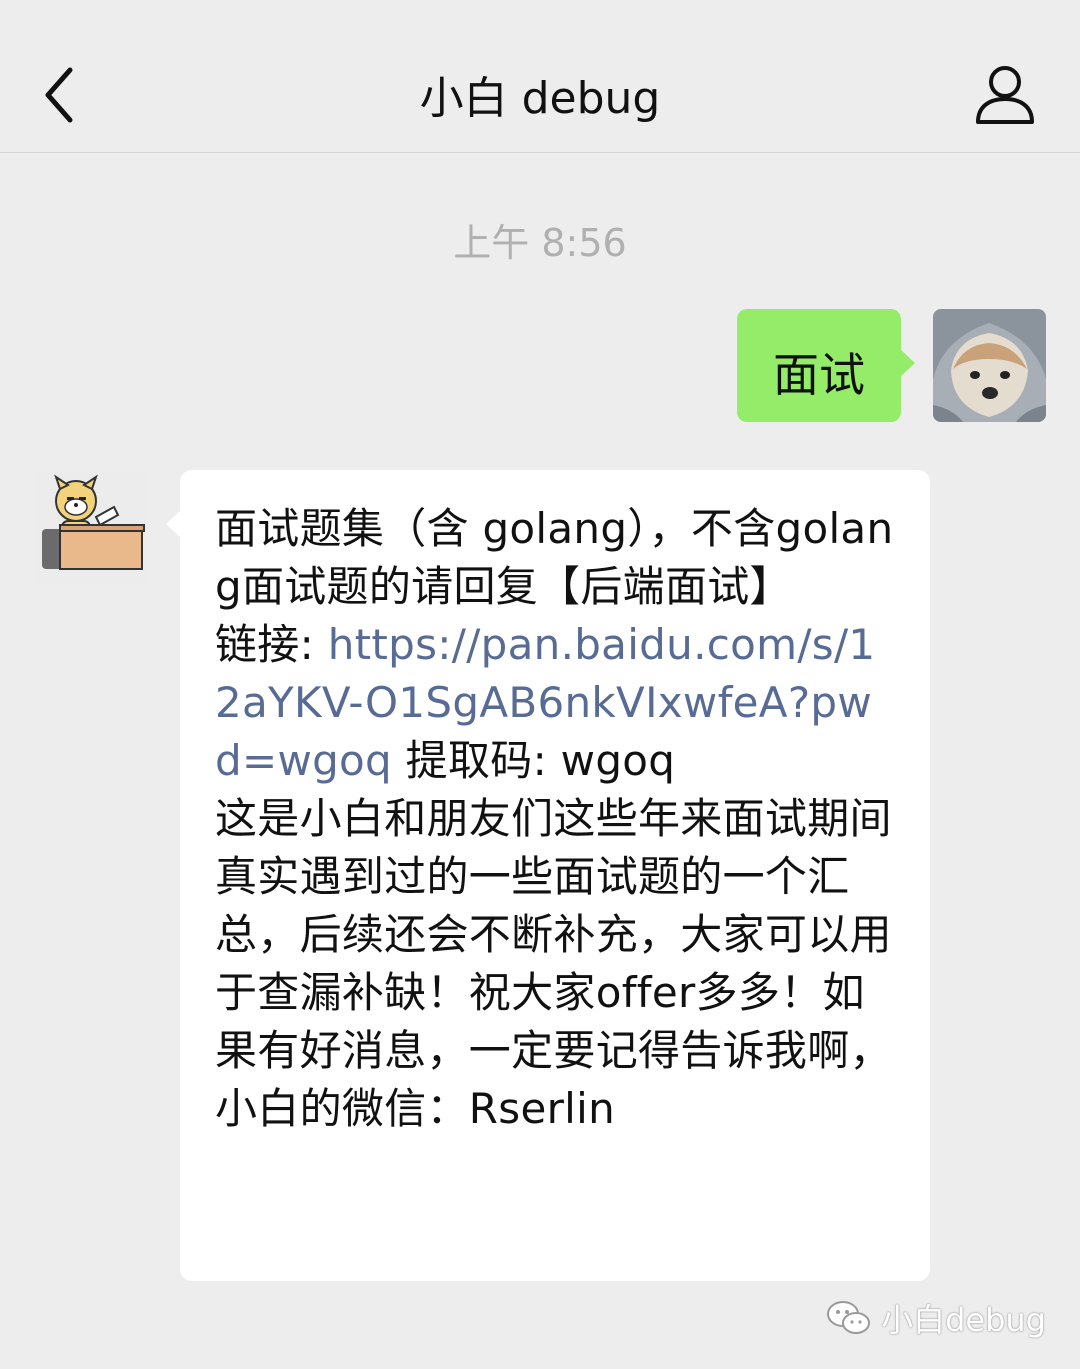  Describe the element at coordinates (540, 98) in the screenshot. I see `chat-title: 小白 debug` at that location.